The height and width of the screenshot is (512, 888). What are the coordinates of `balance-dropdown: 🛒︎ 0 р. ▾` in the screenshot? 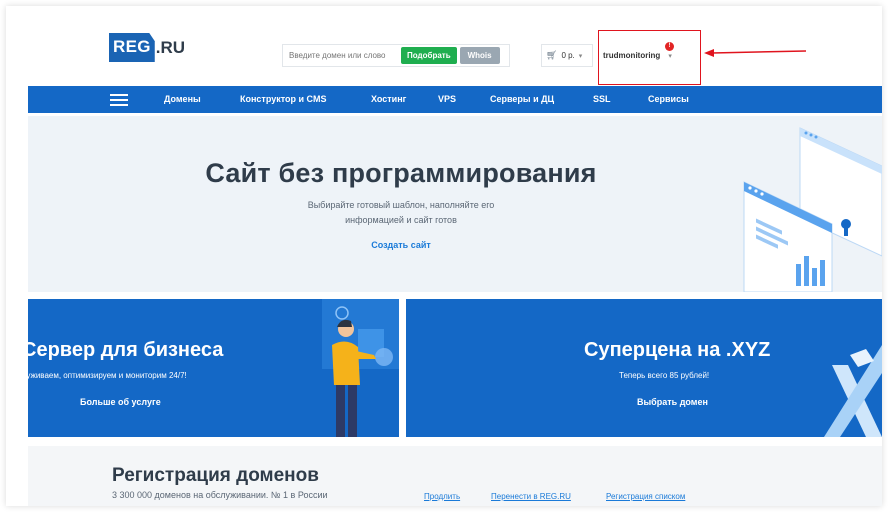 It's located at (567, 55).